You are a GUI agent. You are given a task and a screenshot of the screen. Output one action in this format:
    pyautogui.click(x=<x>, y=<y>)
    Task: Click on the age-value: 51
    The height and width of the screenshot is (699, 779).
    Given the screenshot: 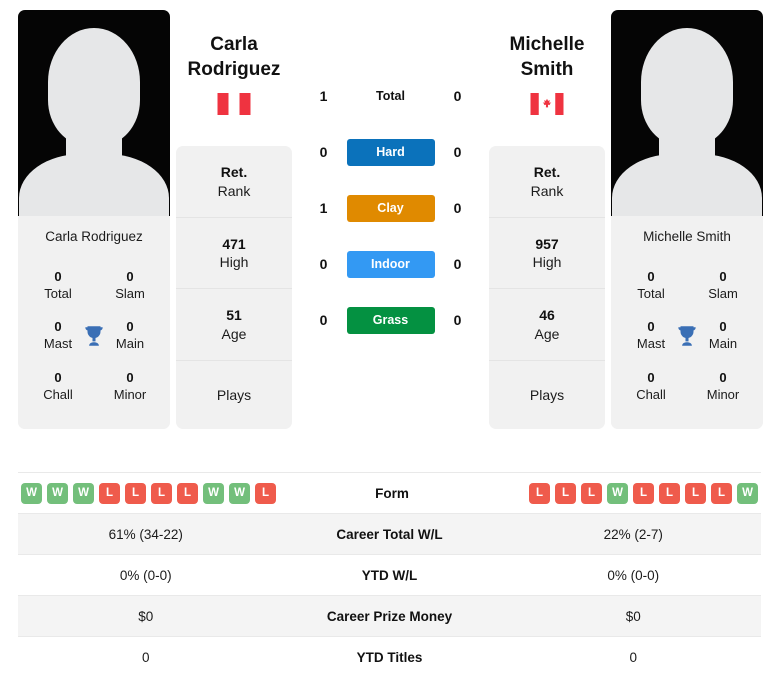 What is the action you would take?
    pyautogui.click(x=234, y=315)
    